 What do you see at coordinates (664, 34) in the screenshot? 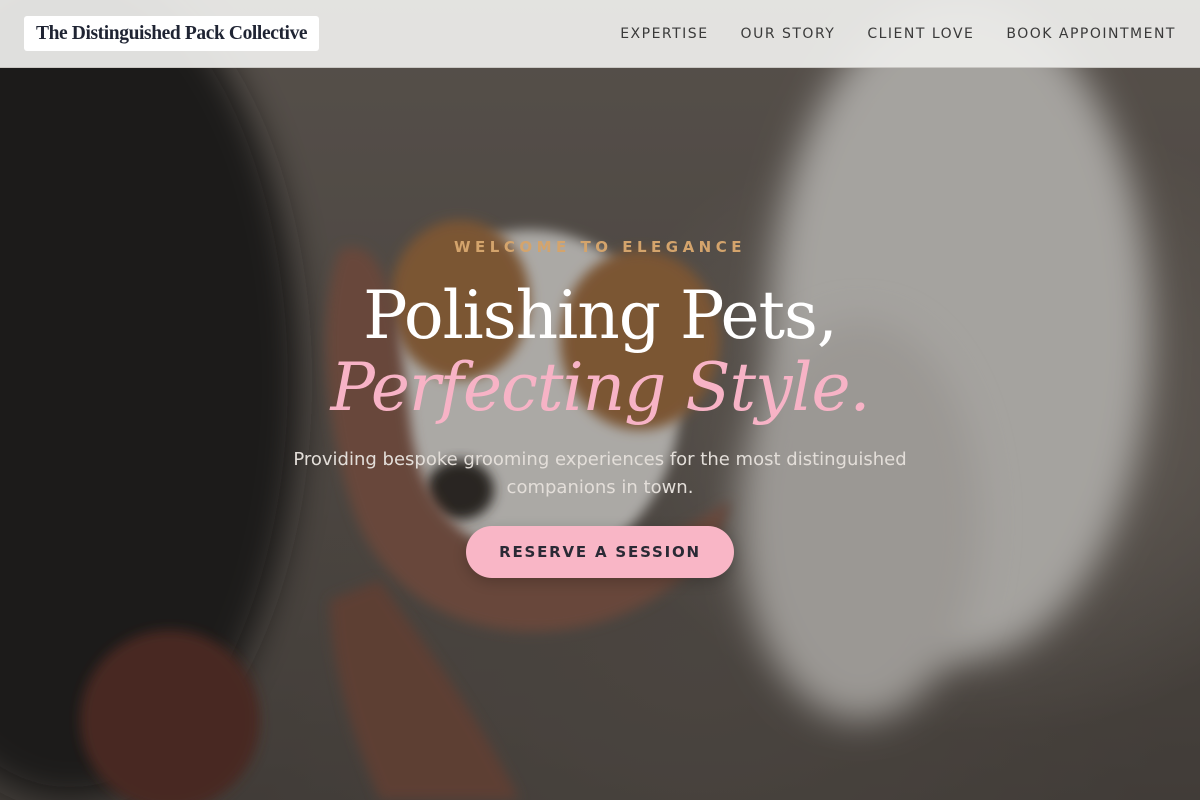
I see `nav-link-expertise: EXPERTISE` at bounding box center [664, 34].